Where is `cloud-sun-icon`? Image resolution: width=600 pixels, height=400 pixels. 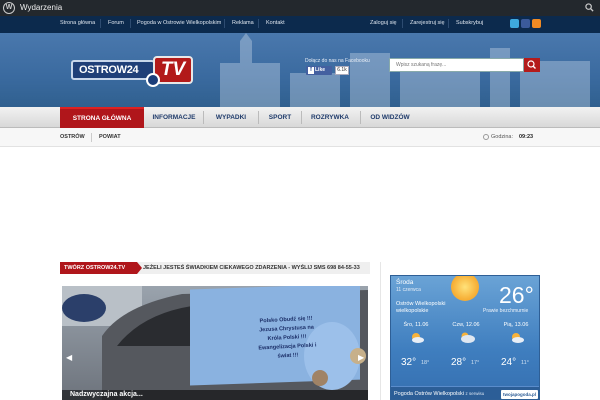 cloud-sun-icon is located at coordinates (468, 337).